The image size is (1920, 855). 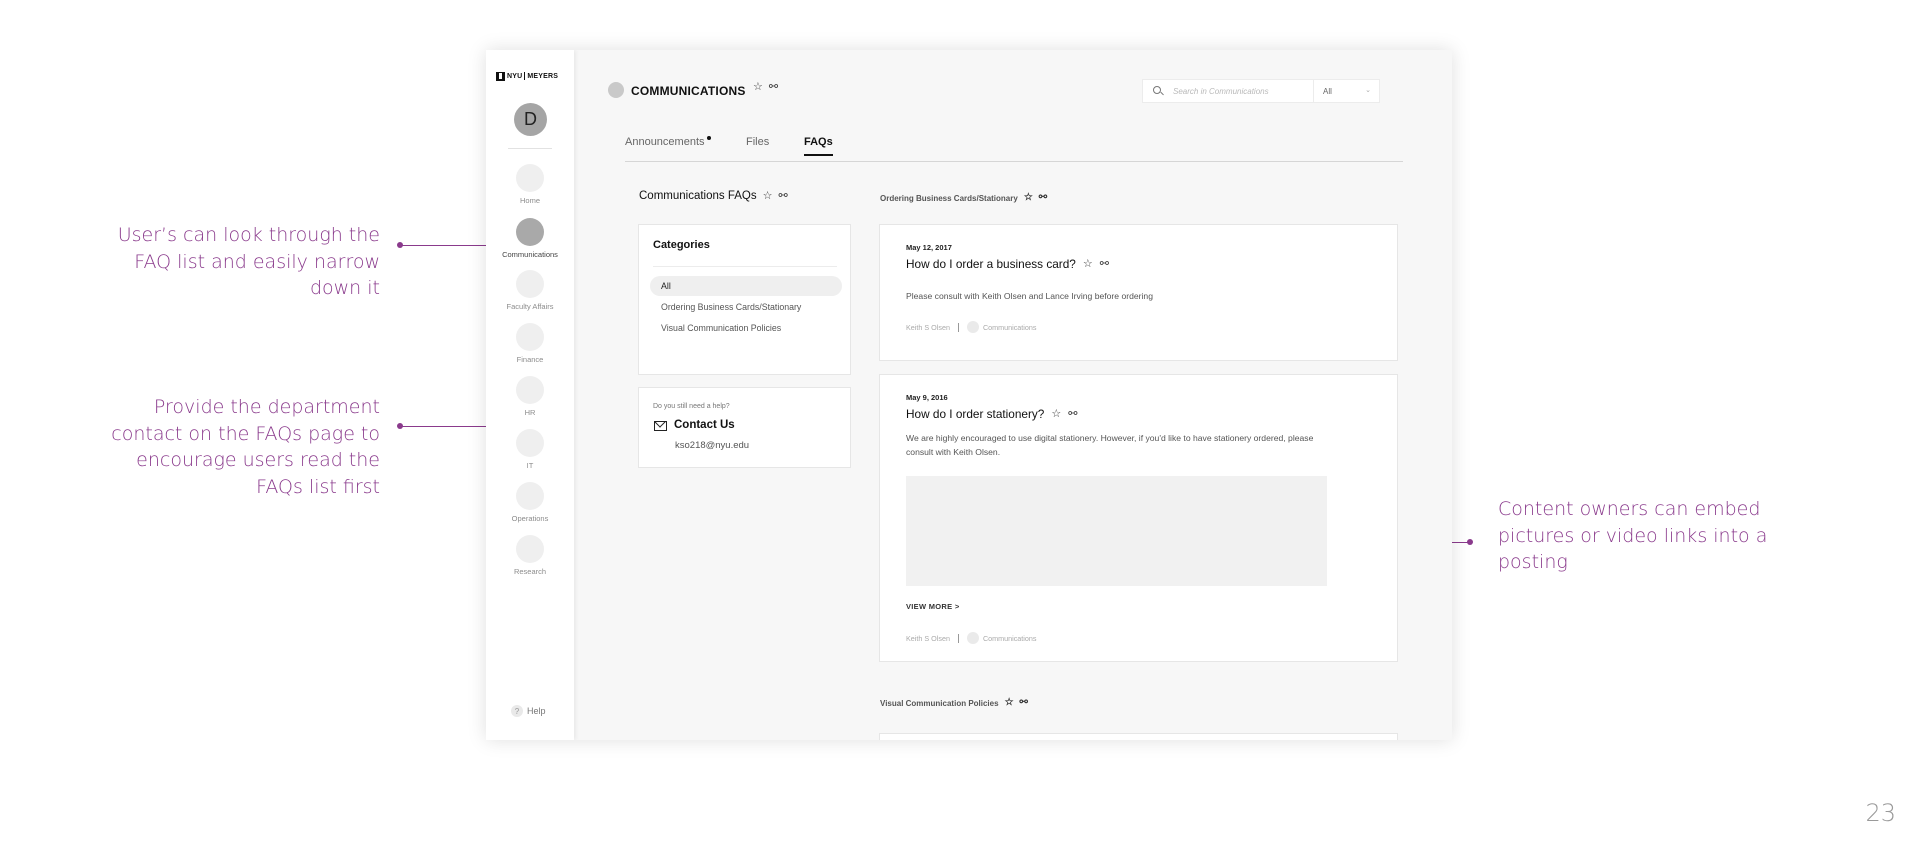 What do you see at coordinates (958, 638) in the screenshot?
I see `meta-divider` at bounding box center [958, 638].